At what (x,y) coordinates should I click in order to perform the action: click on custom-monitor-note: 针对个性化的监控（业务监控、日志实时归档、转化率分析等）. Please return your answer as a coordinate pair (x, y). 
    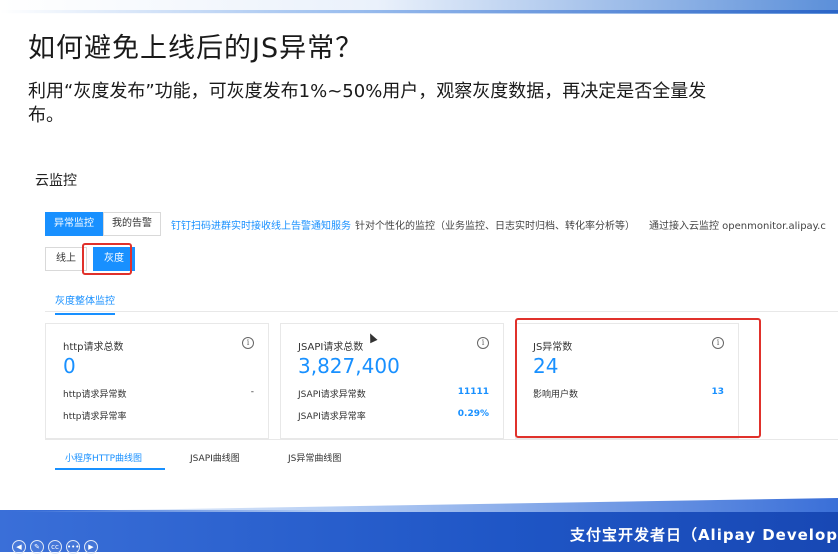
    Looking at the image, I should click on (495, 226).